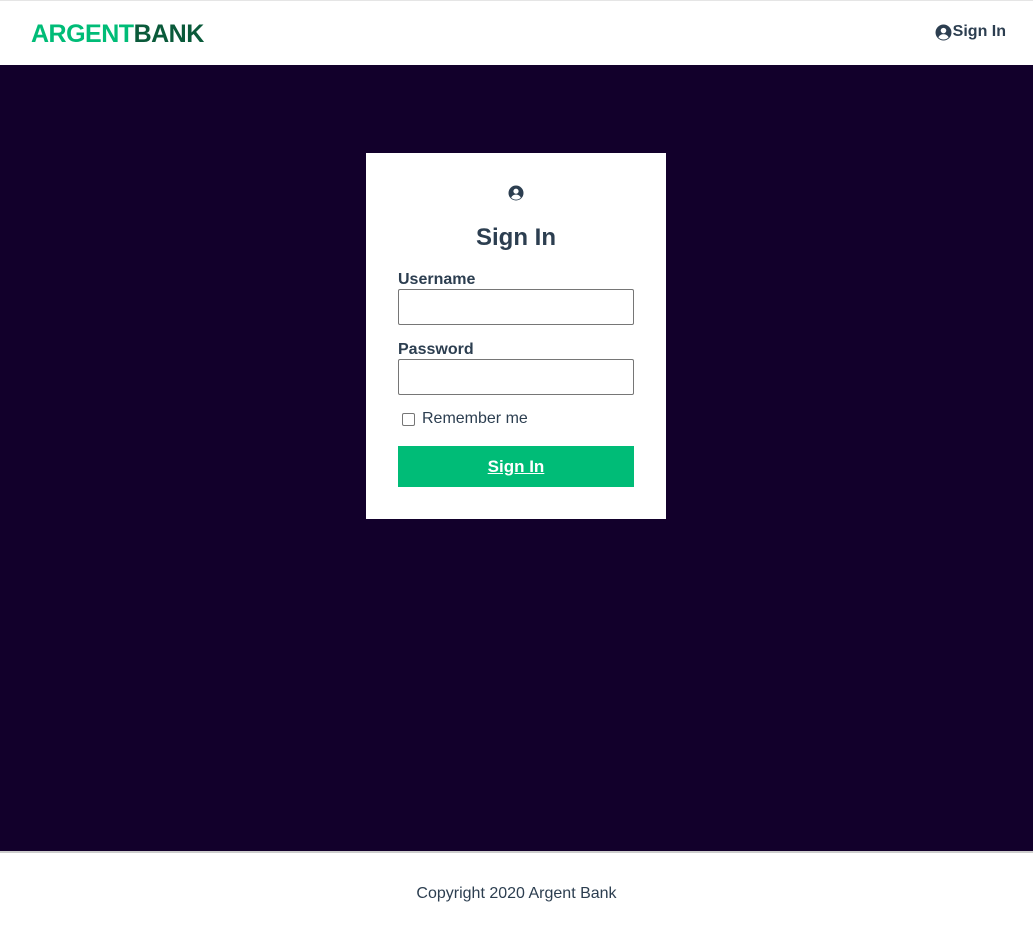  Describe the element at coordinates (408, 419) in the screenshot. I see `remember-me-checkbox` at that location.